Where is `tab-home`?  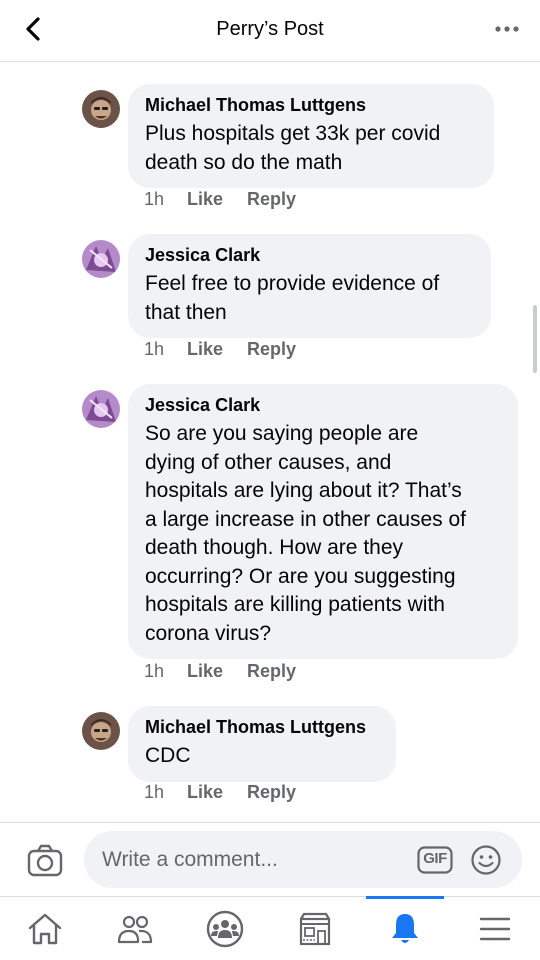 tab-home is located at coordinates (45, 928).